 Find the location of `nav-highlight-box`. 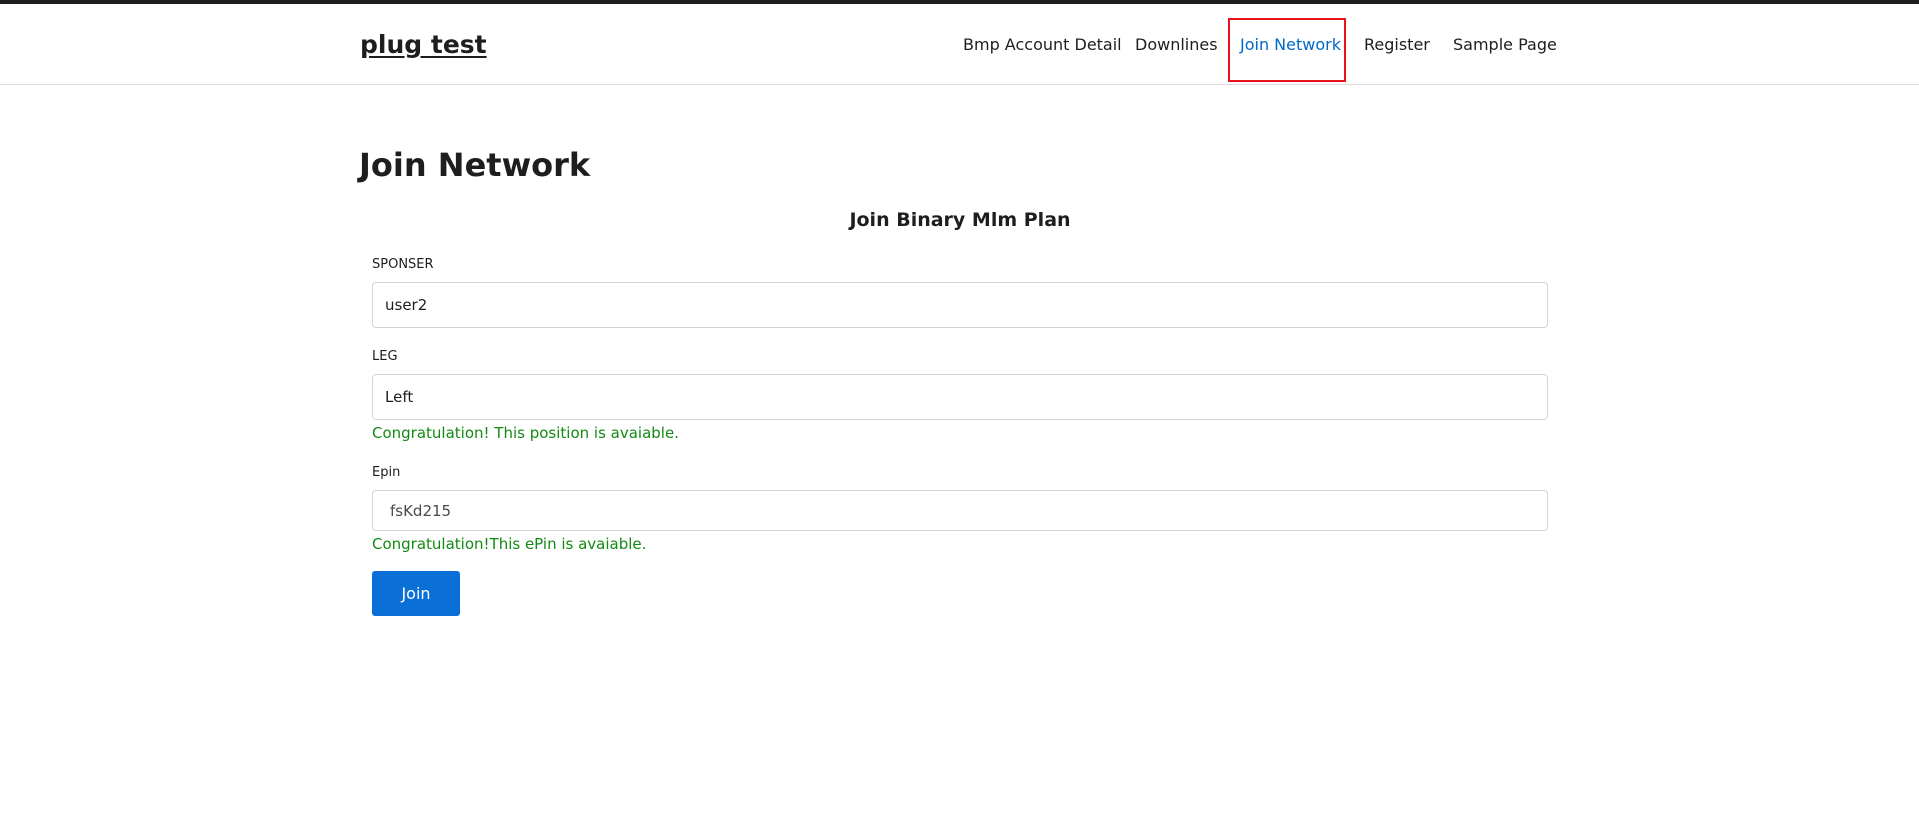

nav-highlight-box is located at coordinates (1287, 50).